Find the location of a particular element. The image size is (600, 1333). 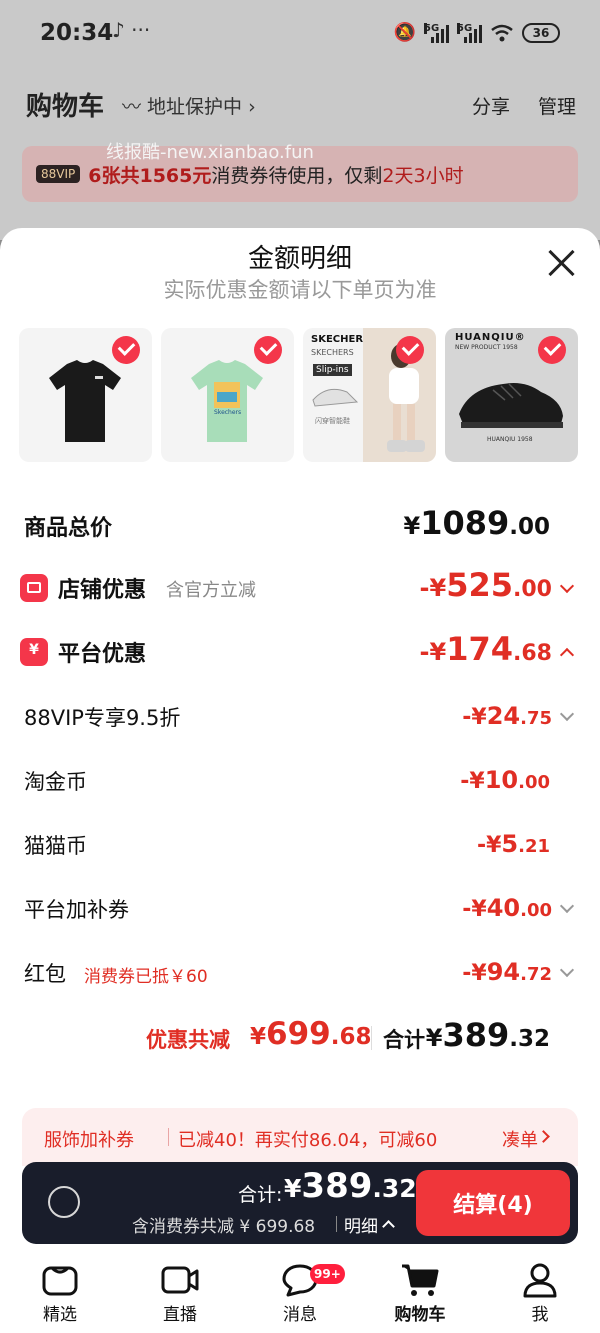

checkout-total-value: ¥389.32 is located at coordinates (350, 1186).